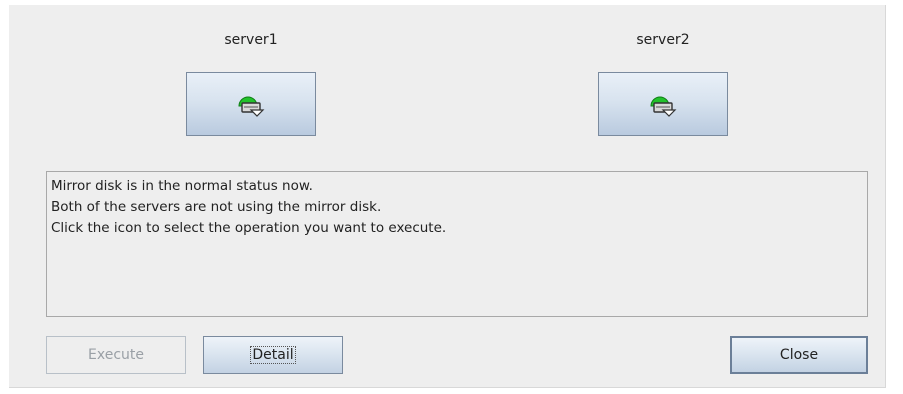 The width and height of the screenshot is (903, 394). Describe the element at coordinates (182, 186) in the screenshot. I see `status-message-line: Mirror disk is in the normal status now.` at that location.